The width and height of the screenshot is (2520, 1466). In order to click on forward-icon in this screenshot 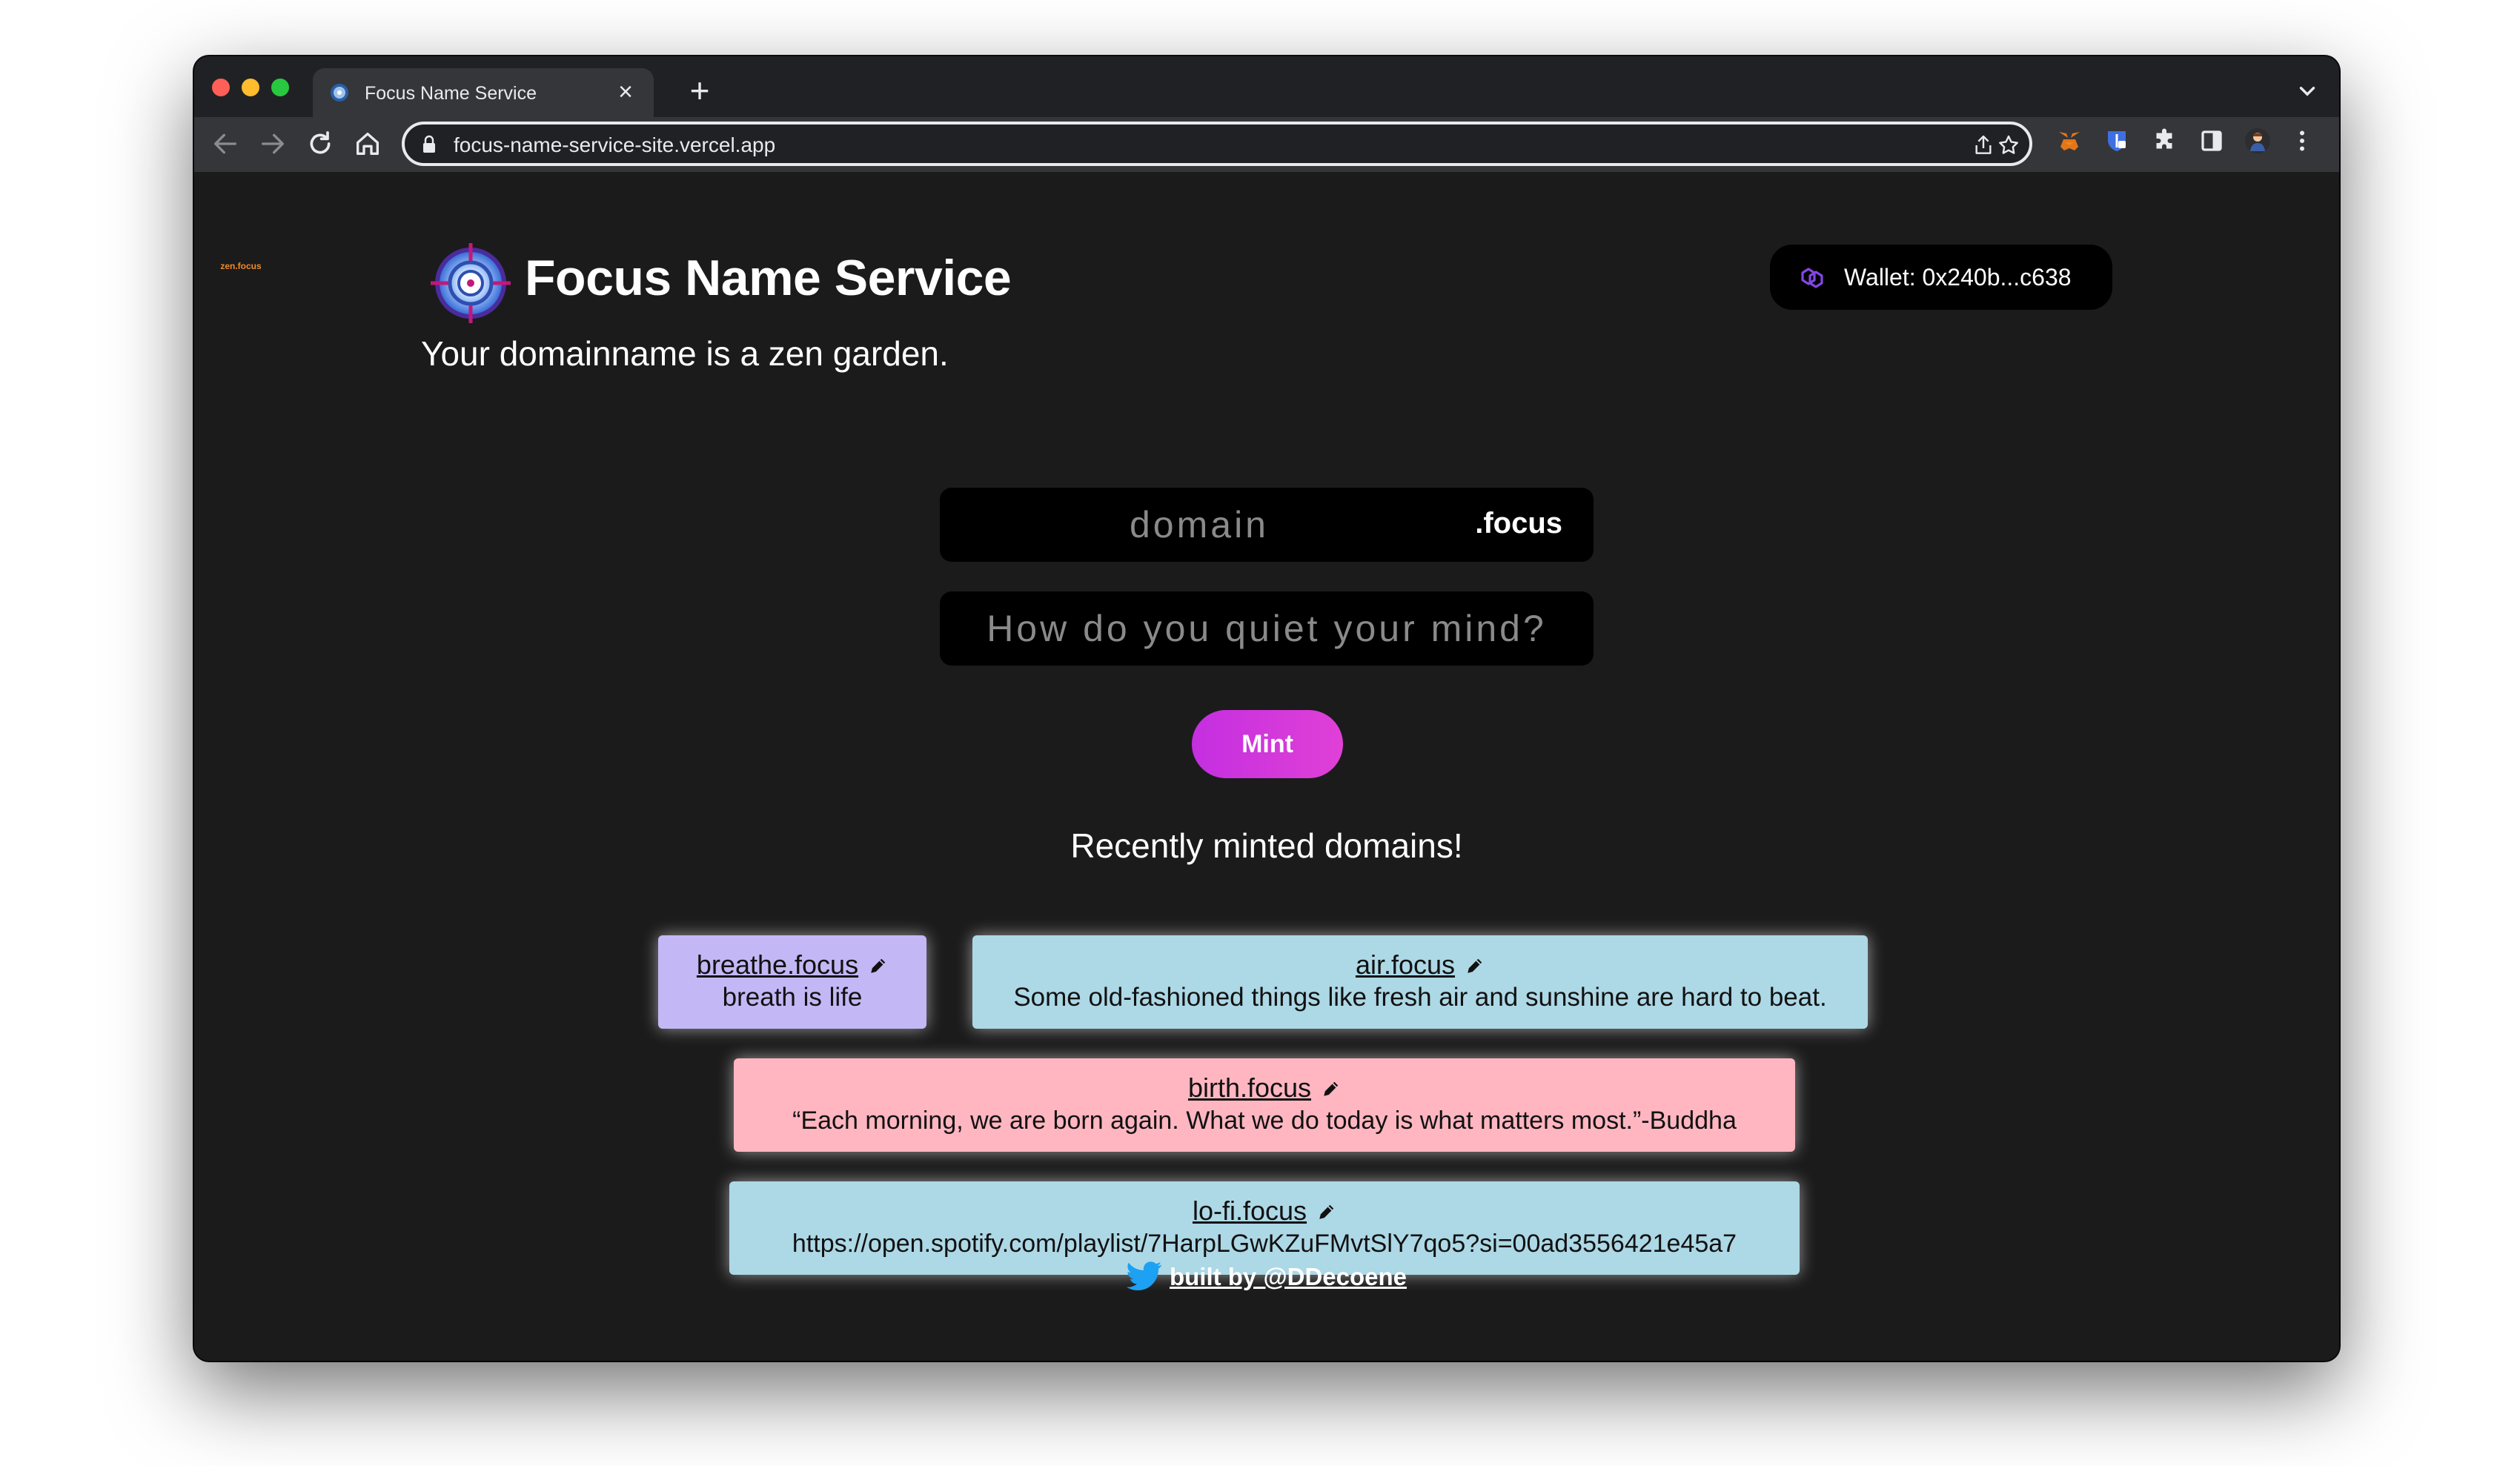, I will do `click(273, 144)`.